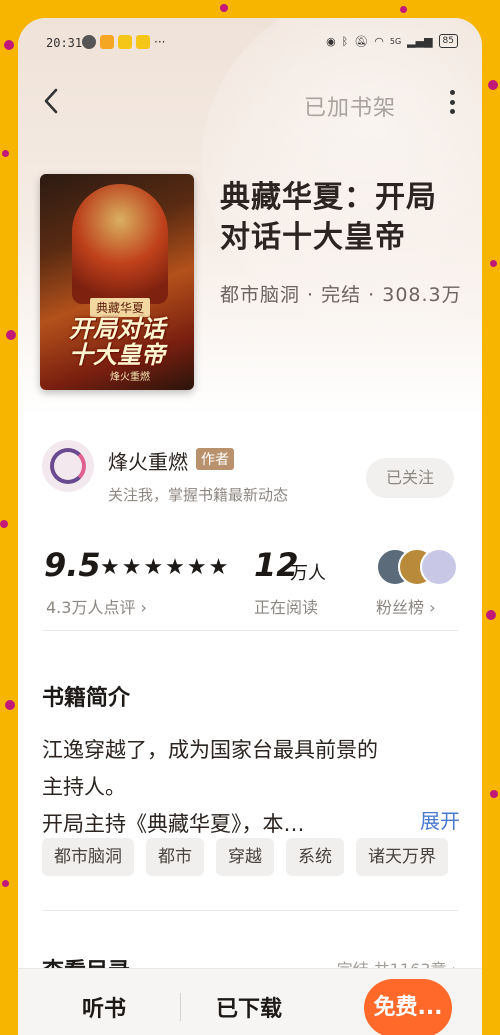 This screenshot has height=1035, width=500. What do you see at coordinates (406, 606) in the screenshot?
I see `fans-ranking-link: 粉丝榜 ›` at bounding box center [406, 606].